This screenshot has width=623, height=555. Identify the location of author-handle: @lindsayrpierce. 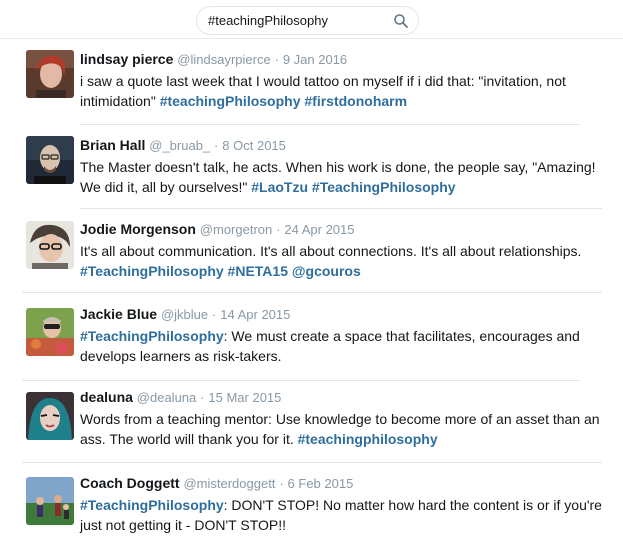
(223, 59).